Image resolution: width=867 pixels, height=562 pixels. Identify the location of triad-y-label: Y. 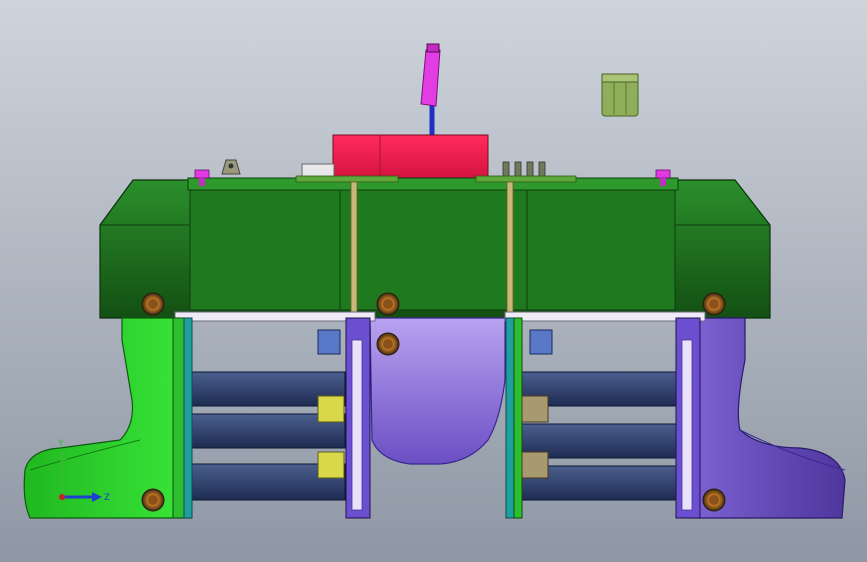
(60, 444).